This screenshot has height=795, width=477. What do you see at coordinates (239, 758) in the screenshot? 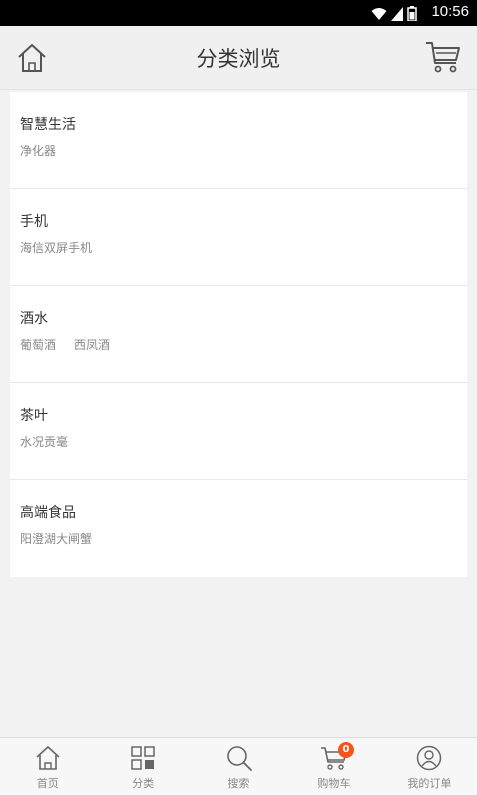
I see `search-icon` at bounding box center [239, 758].